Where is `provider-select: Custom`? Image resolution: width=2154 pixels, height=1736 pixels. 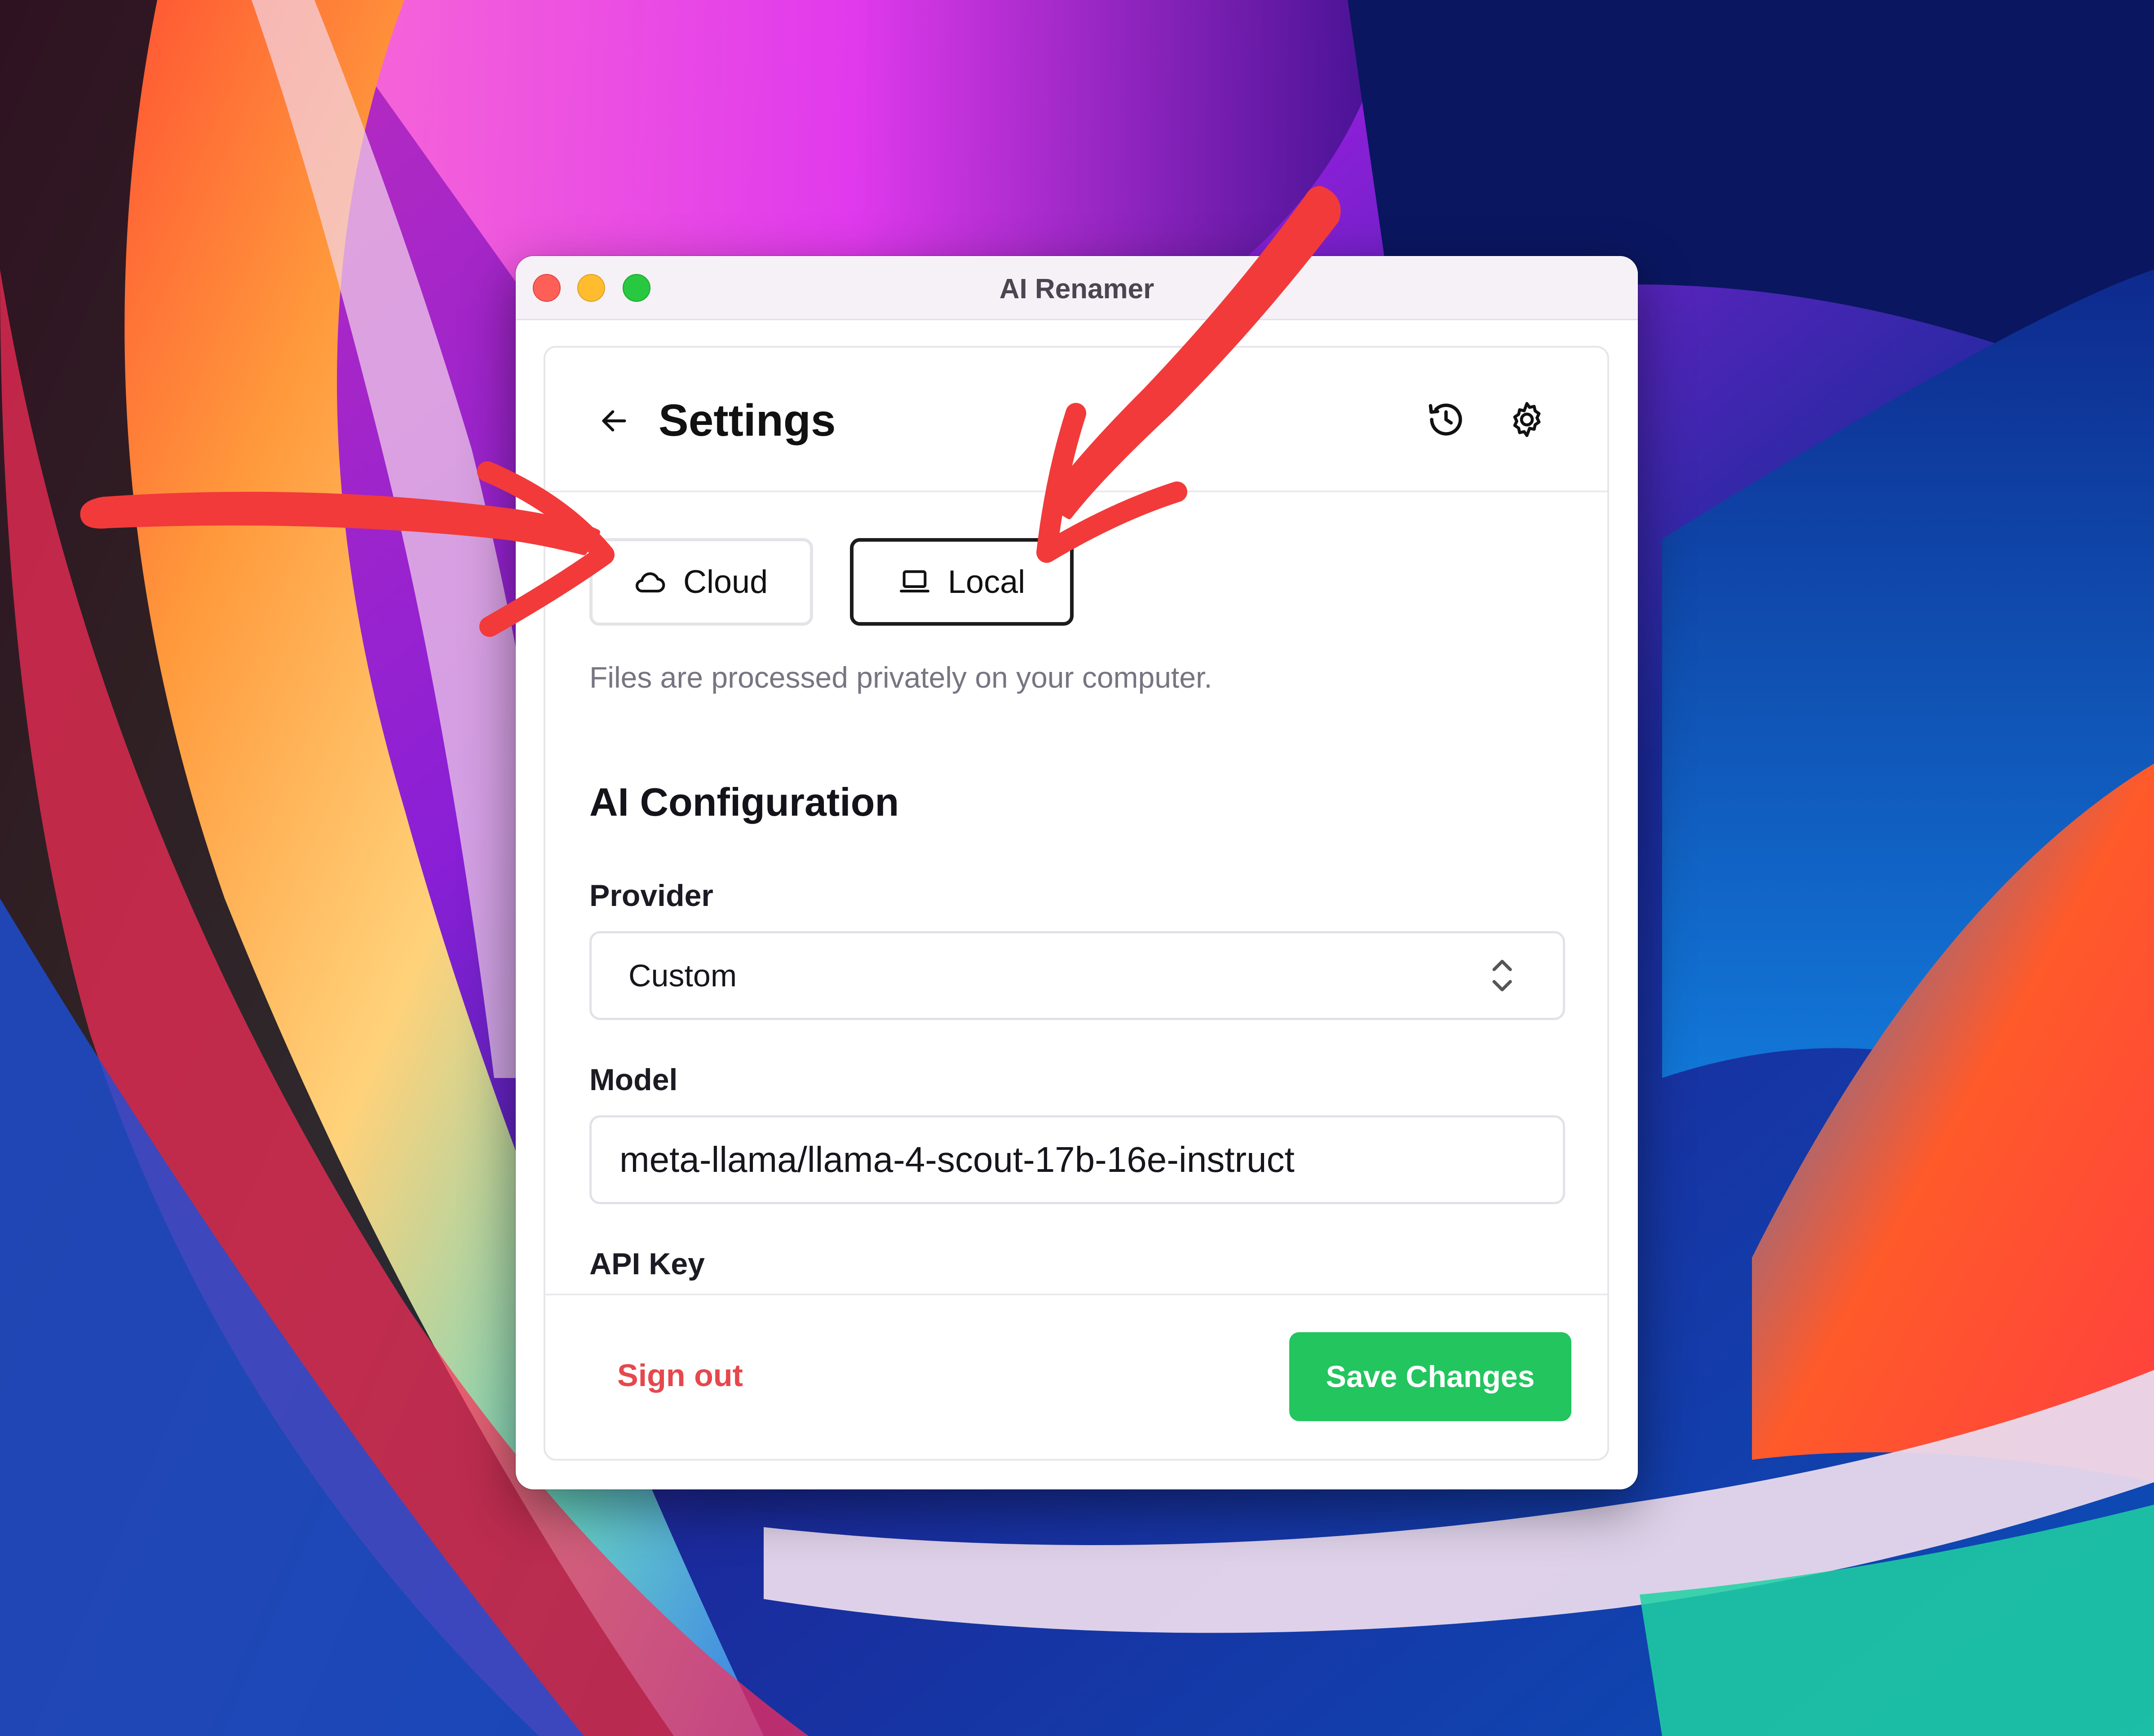 provider-select: Custom is located at coordinates (1077, 975).